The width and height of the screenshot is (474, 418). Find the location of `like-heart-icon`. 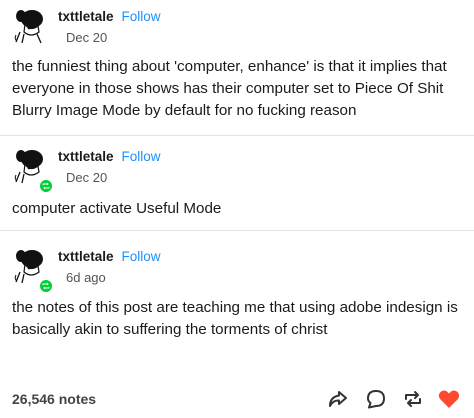

like-heart-icon is located at coordinates (449, 399).